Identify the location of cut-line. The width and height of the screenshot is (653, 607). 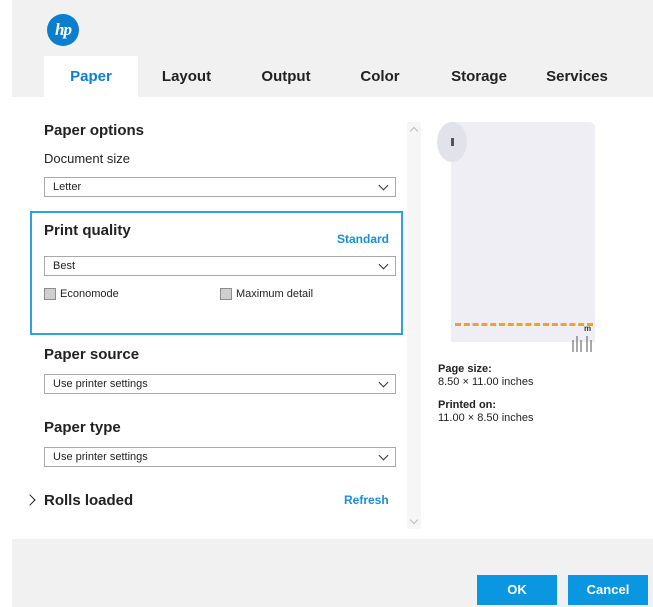
(524, 324).